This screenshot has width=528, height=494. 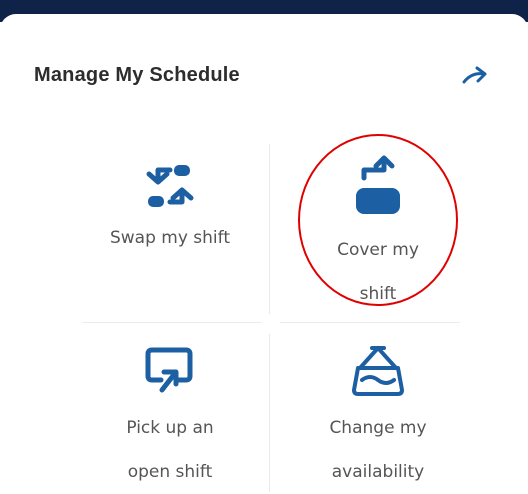 What do you see at coordinates (269, 229) in the screenshot?
I see `grid-divider-vertical-top` at bounding box center [269, 229].